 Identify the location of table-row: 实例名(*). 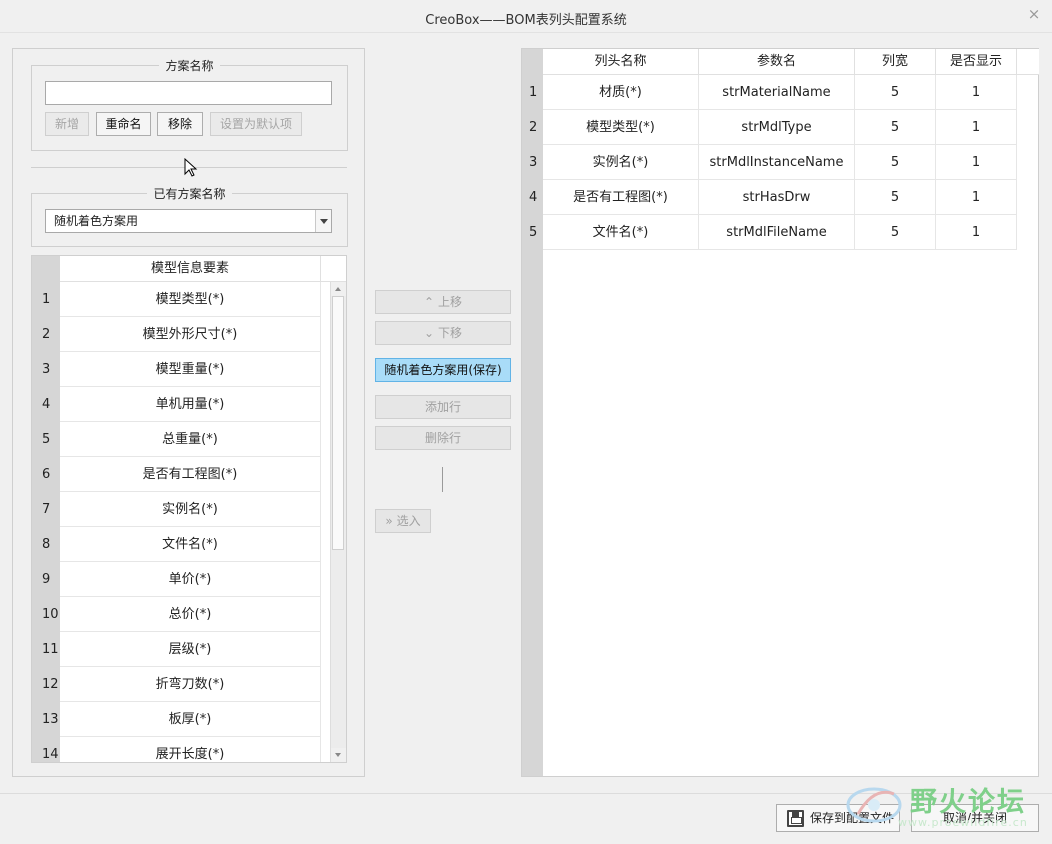
(190, 509).